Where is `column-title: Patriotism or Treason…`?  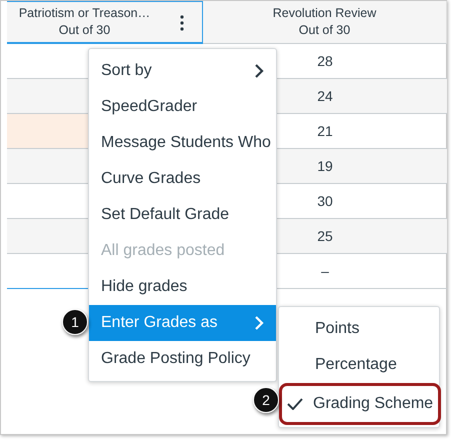 column-title: Patriotism or Treason… is located at coordinates (84, 13).